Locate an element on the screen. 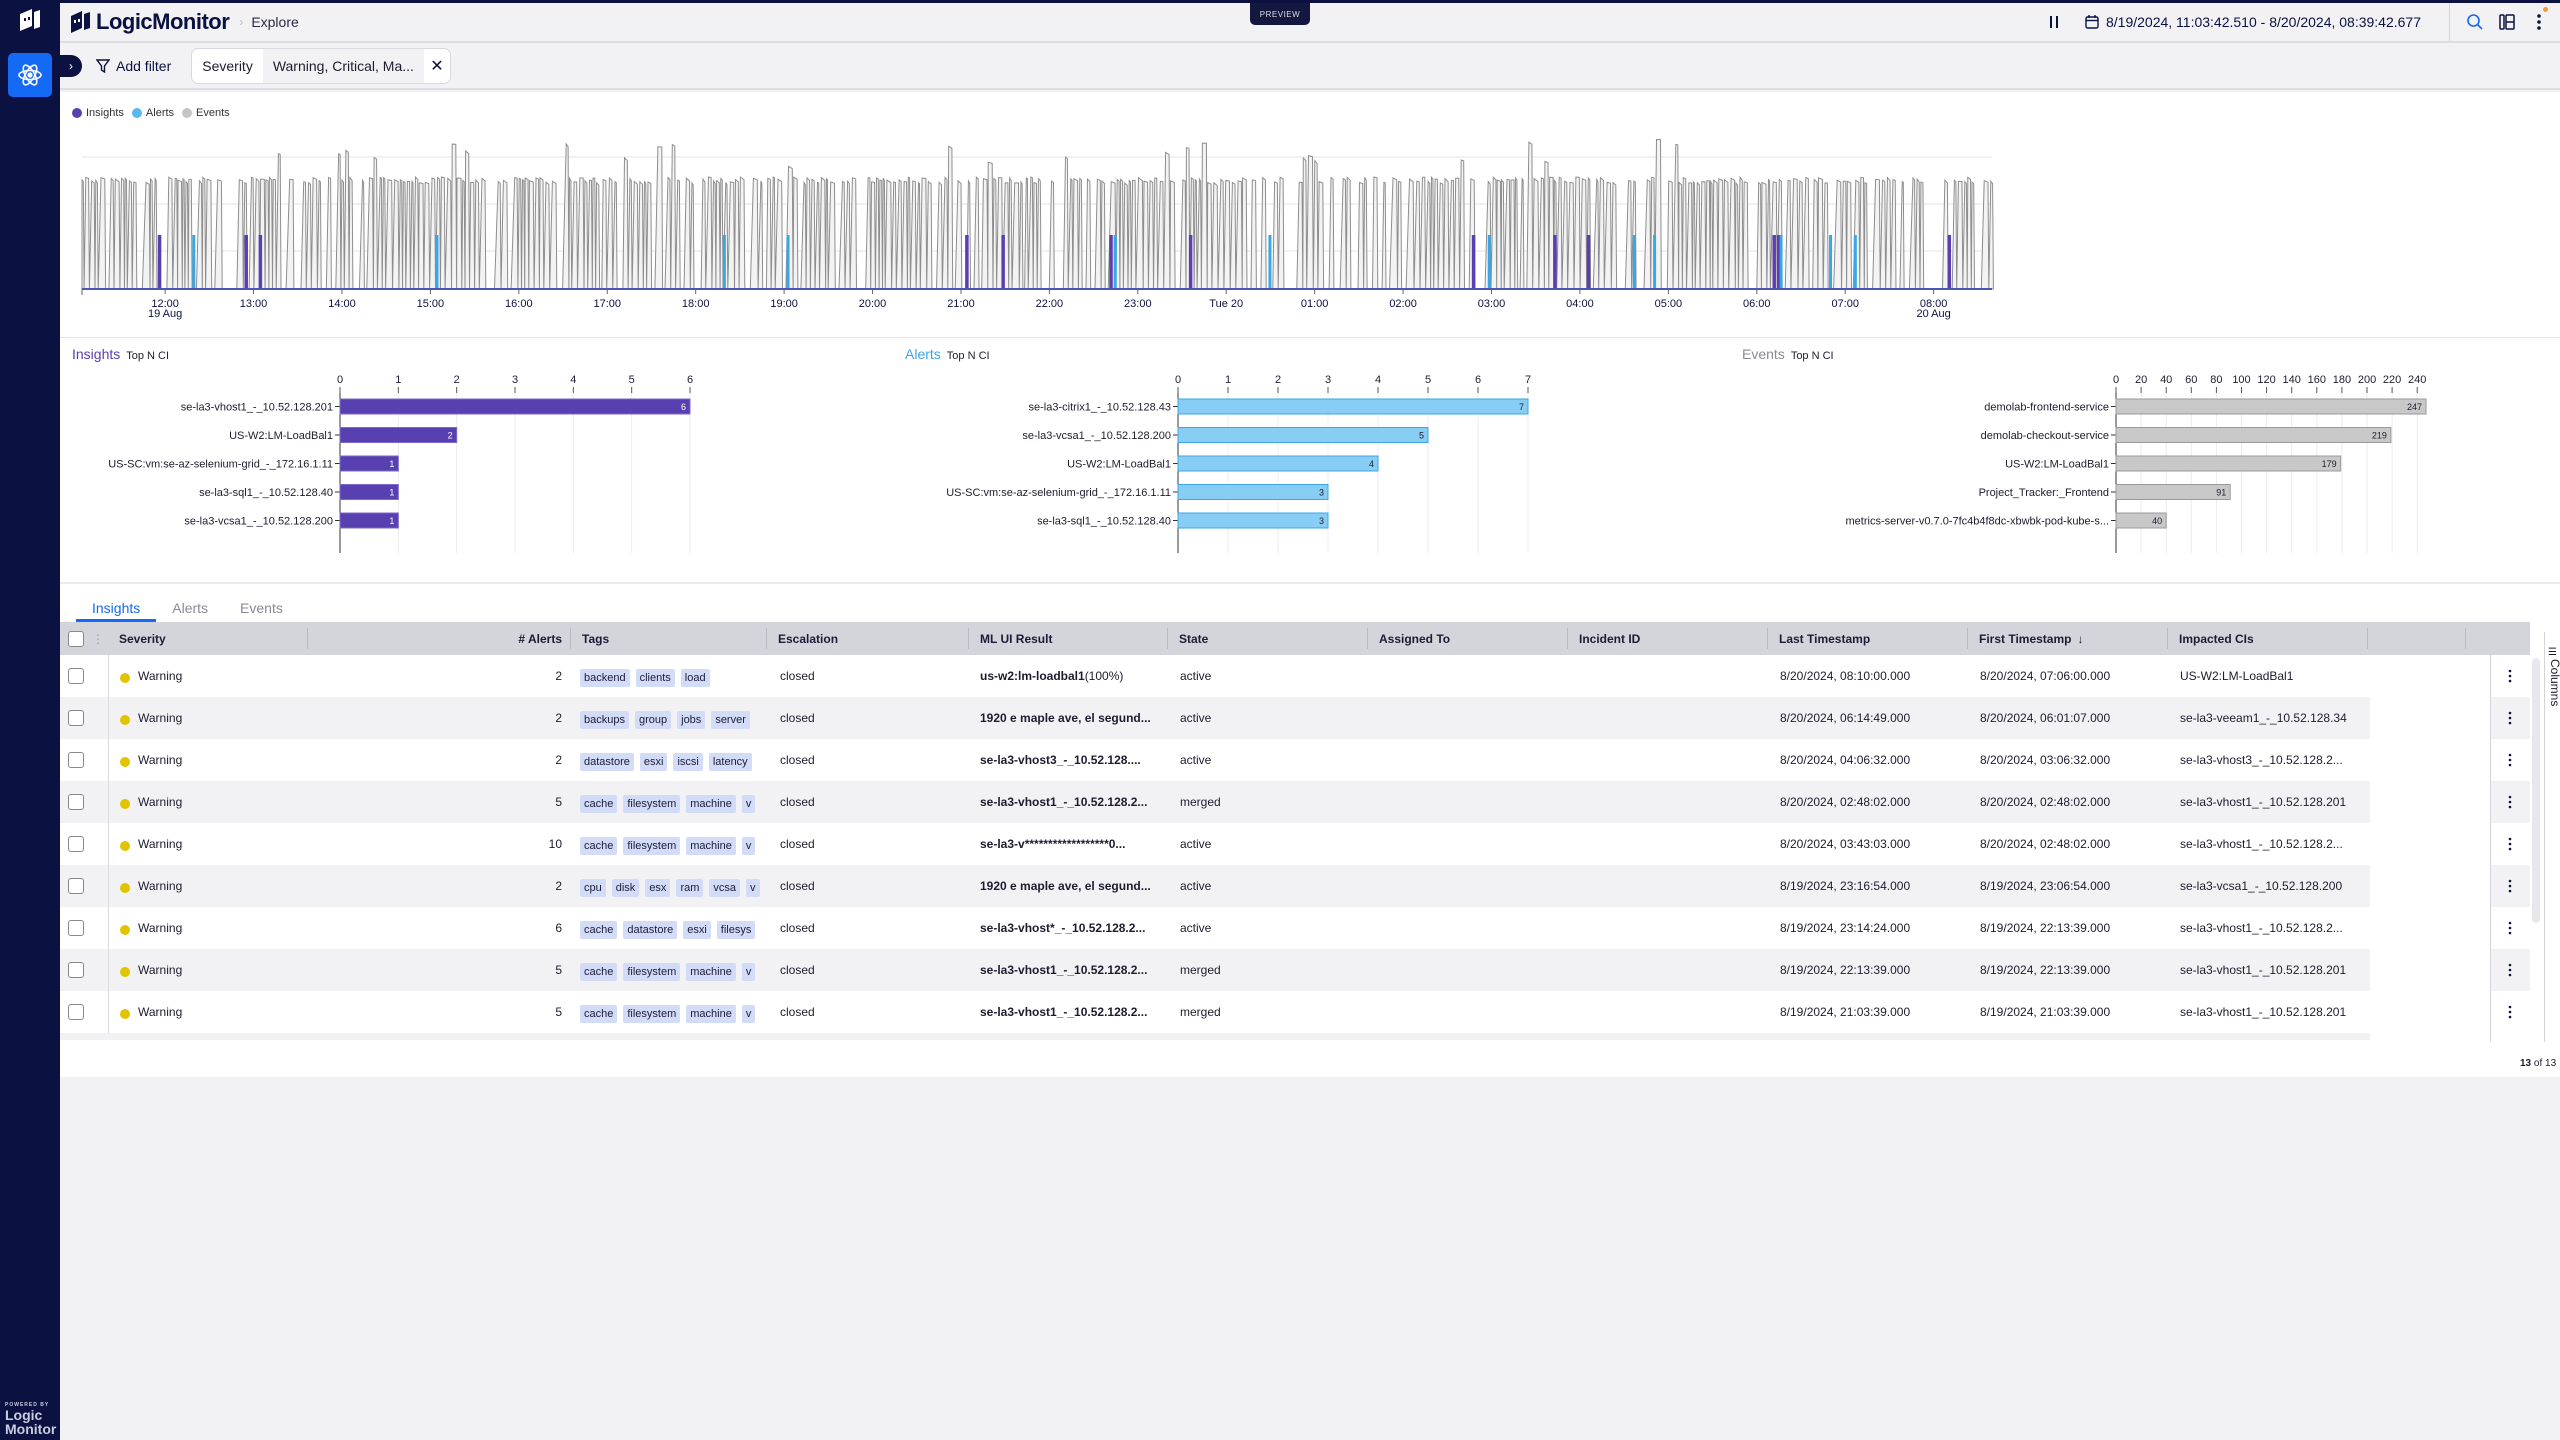  column-header-tags: Tags is located at coordinates (589, 638).